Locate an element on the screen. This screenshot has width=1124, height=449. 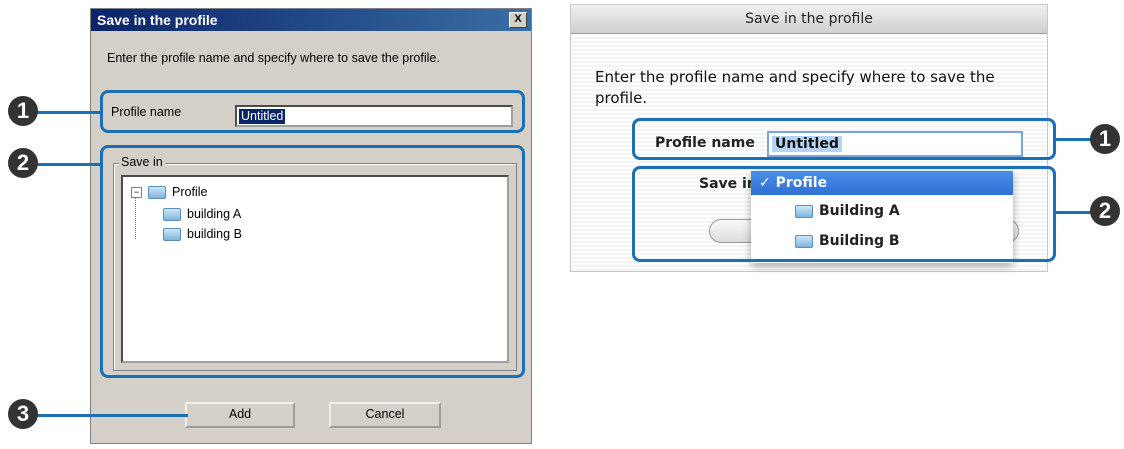
callout-frame-save-in is located at coordinates (844, 214).